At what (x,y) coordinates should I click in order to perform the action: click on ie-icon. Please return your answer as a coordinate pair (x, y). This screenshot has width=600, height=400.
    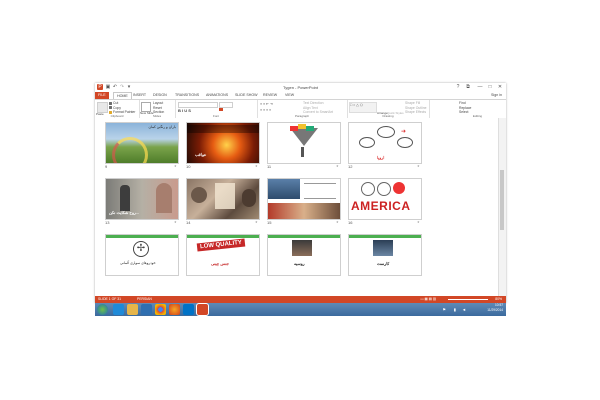
    Looking at the image, I should click on (118, 309).